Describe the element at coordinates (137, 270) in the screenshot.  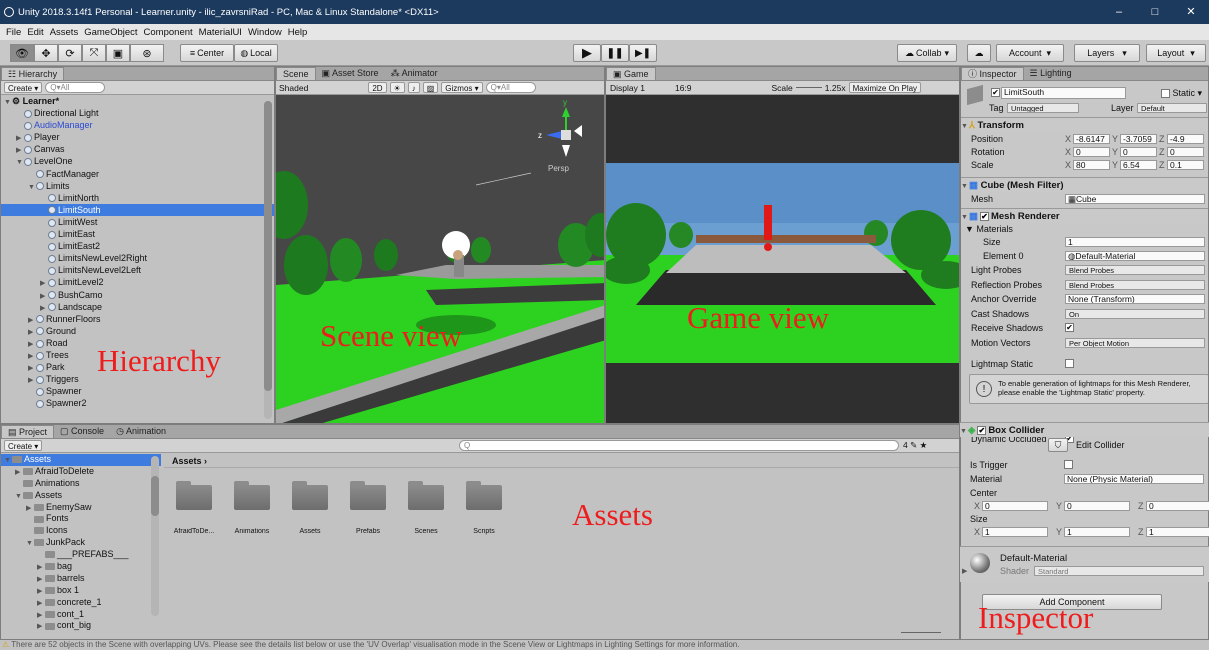
I see `hierarchy-item: LimitsNewLevel2Left` at that location.